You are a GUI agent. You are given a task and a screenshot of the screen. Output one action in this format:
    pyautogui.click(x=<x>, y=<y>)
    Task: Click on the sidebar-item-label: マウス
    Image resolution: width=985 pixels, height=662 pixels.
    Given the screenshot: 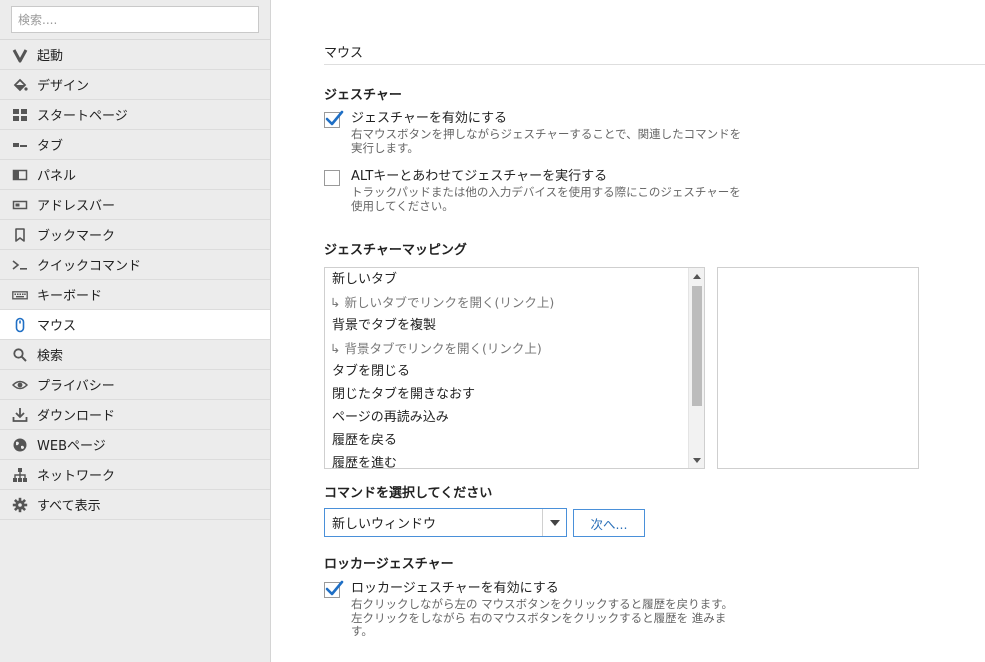 What is the action you would take?
    pyautogui.click(x=57, y=326)
    